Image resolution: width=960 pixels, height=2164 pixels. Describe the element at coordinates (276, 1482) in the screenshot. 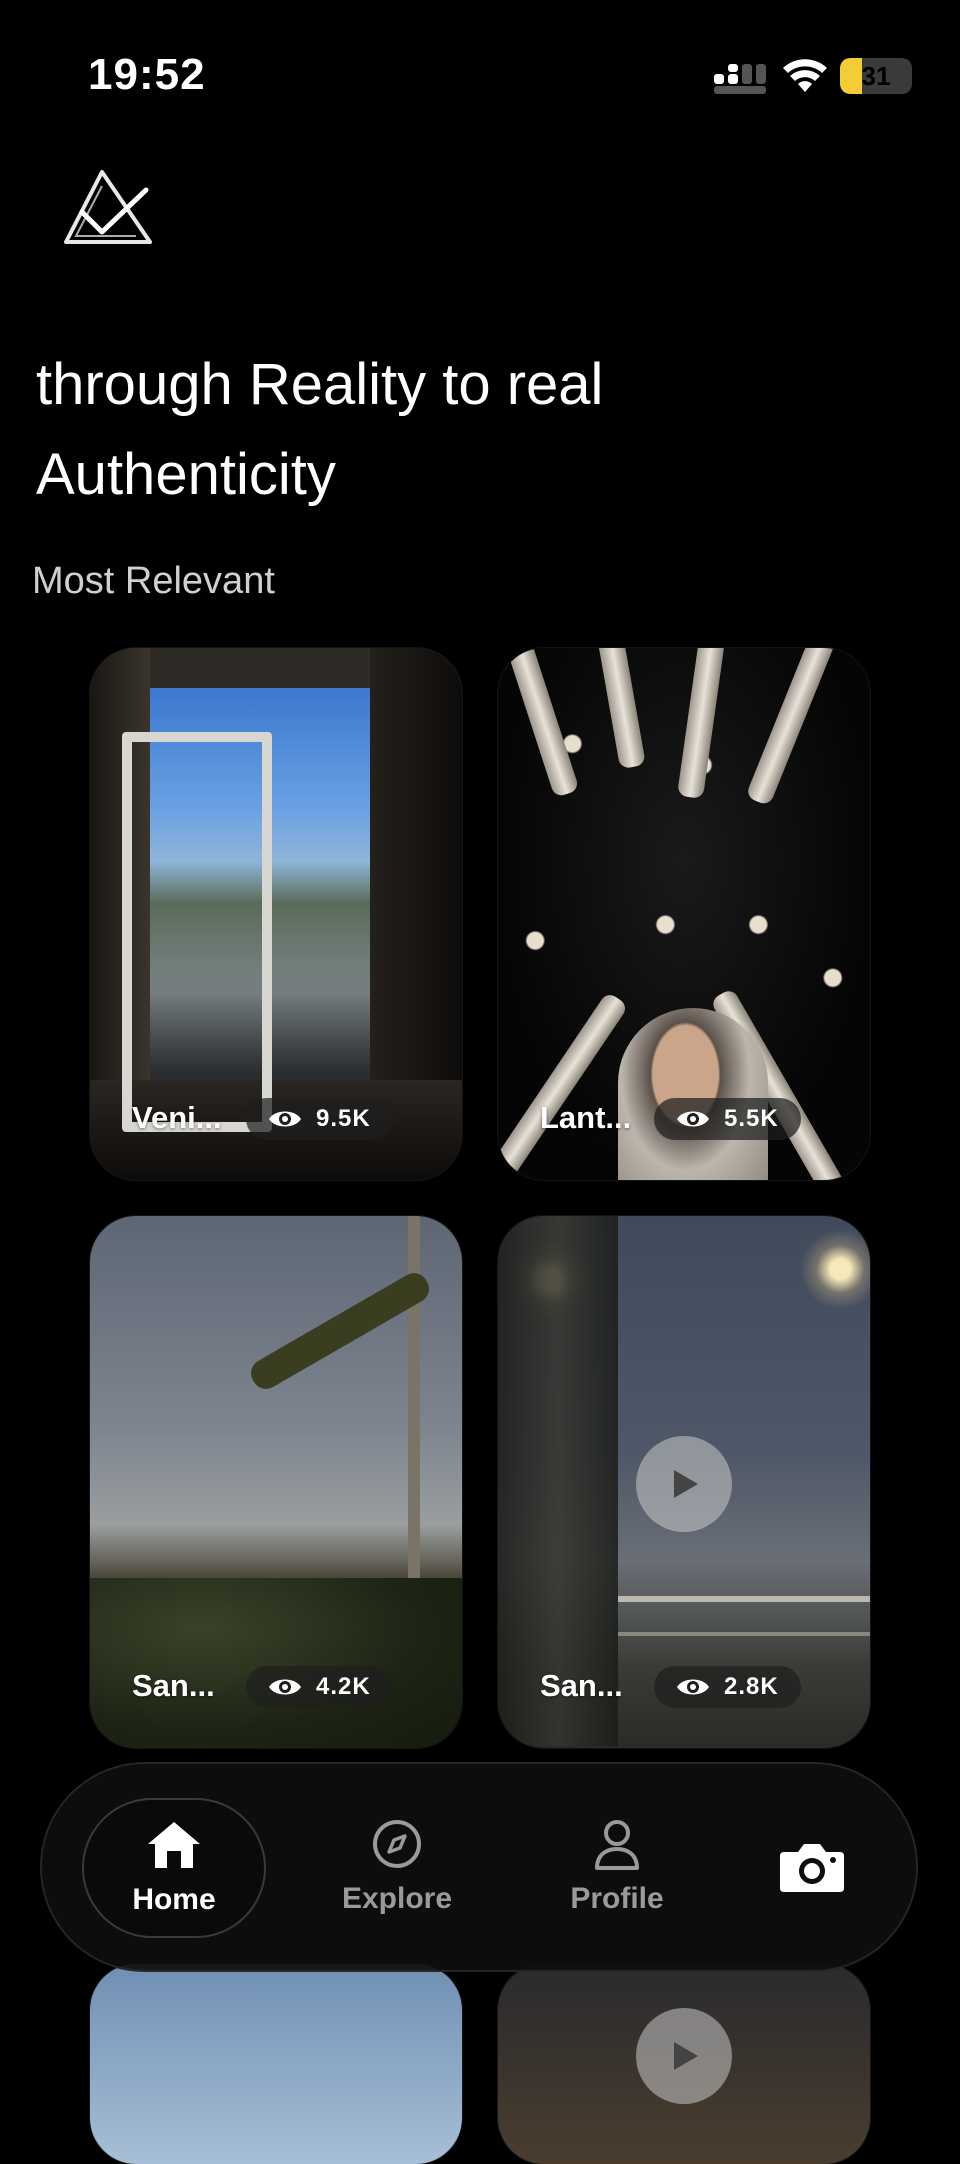

I see `post-card: San... 4.2K` at that location.